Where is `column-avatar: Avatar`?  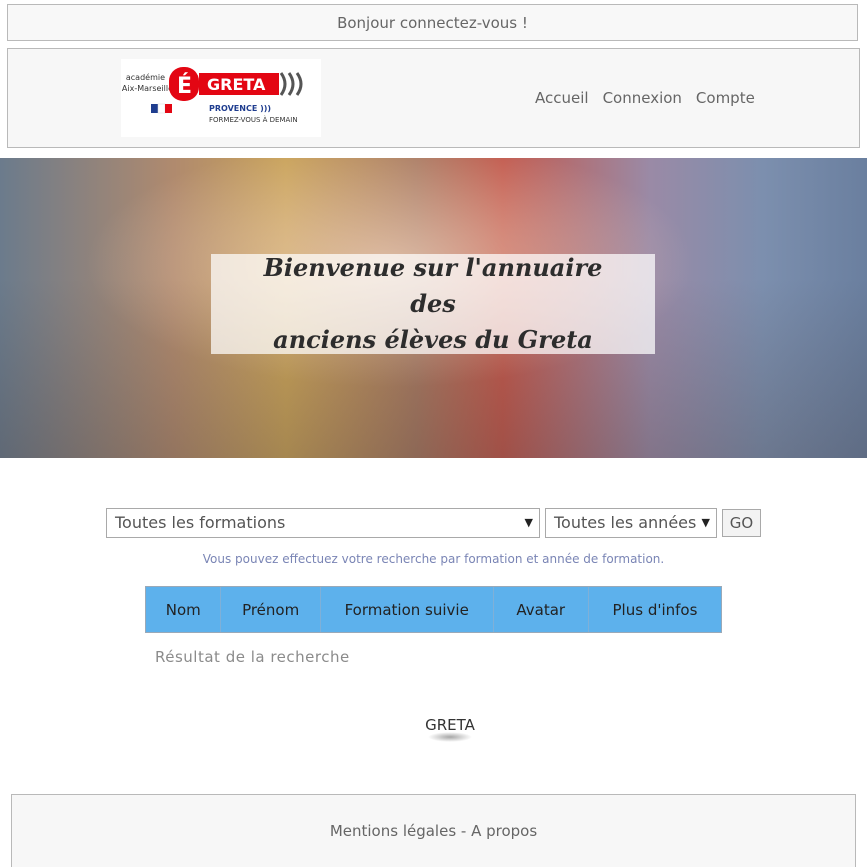 column-avatar: Avatar is located at coordinates (541, 609).